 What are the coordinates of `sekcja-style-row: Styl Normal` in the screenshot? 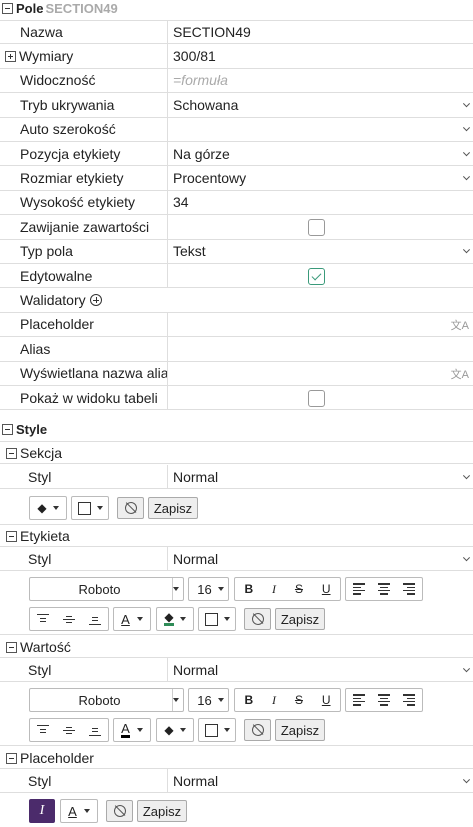 It's located at (236, 477).